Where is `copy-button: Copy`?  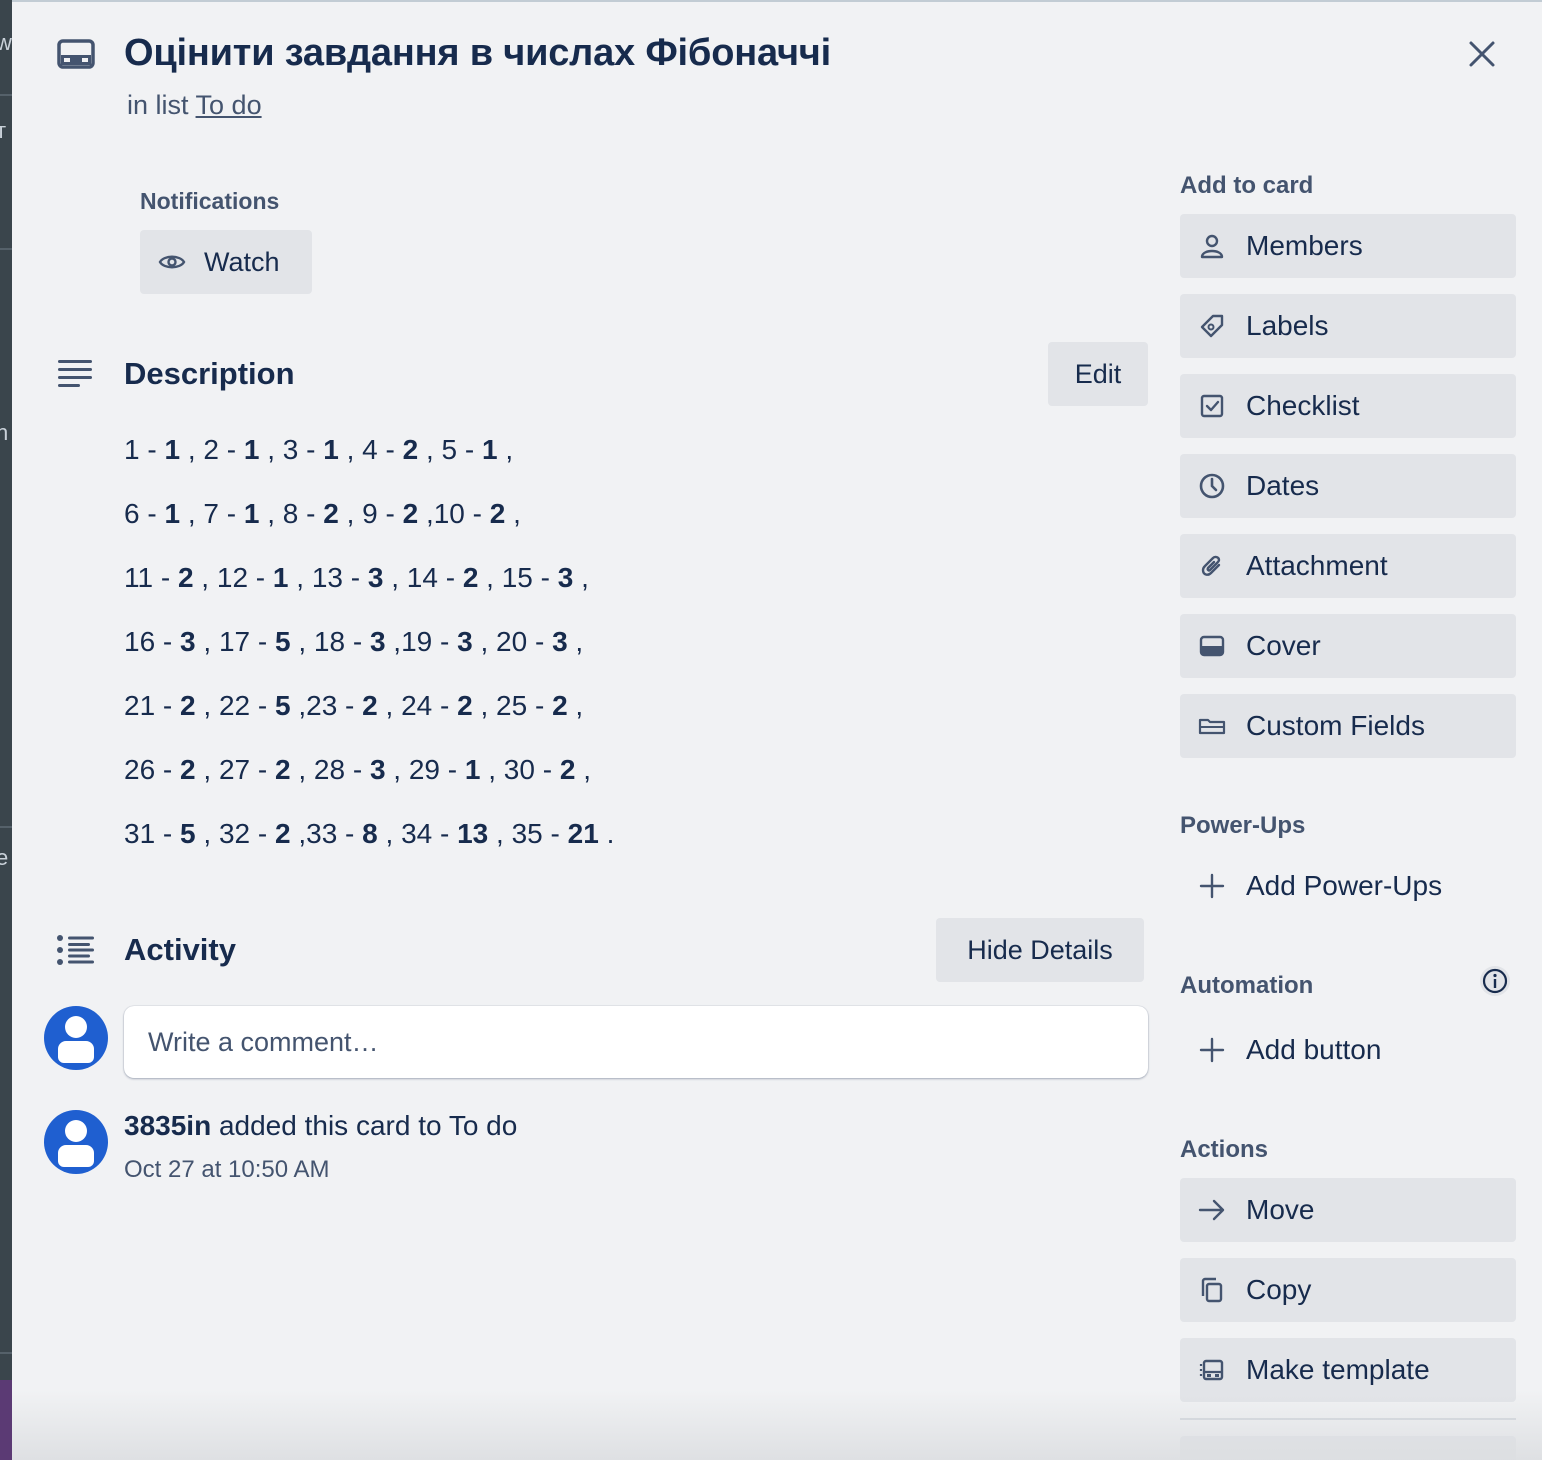
copy-button: Copy is located at coordinates (1348, 1290).